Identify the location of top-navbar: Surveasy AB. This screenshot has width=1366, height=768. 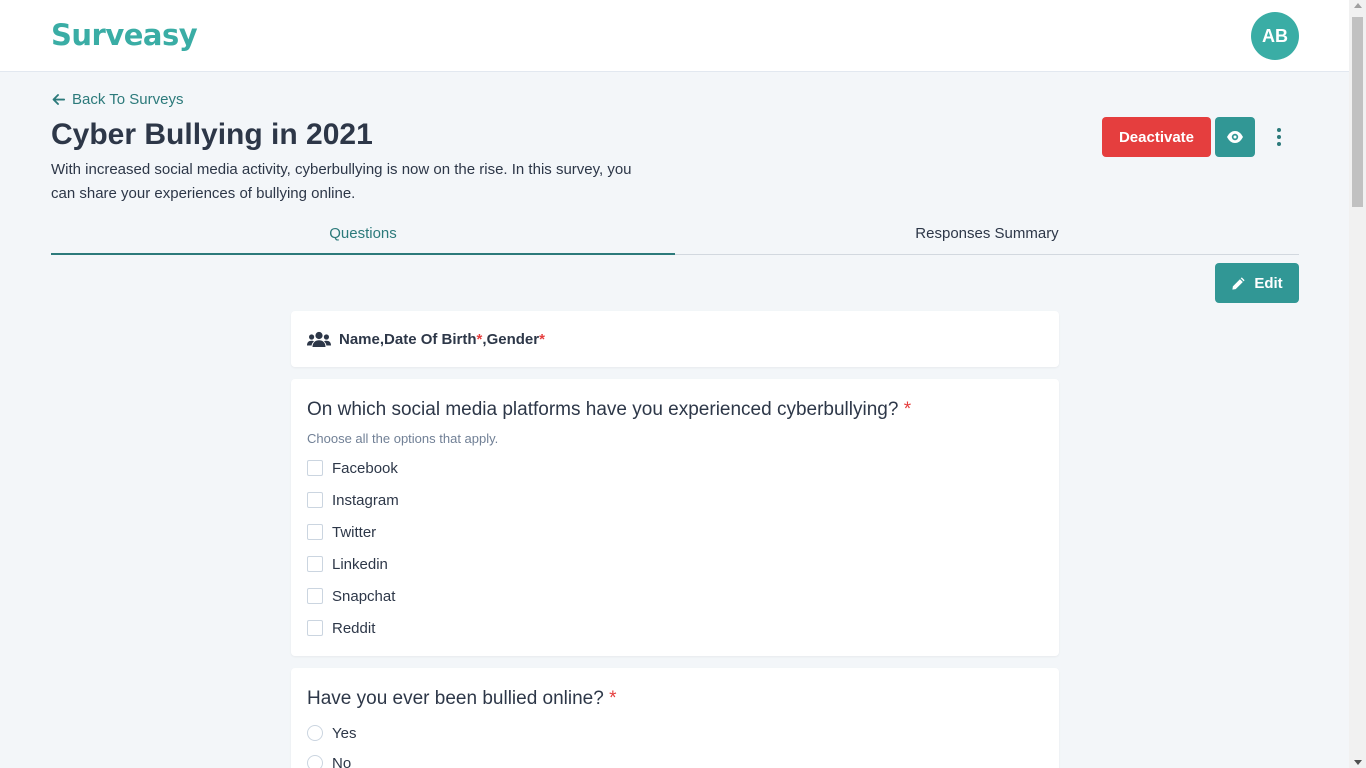
(674, 36).